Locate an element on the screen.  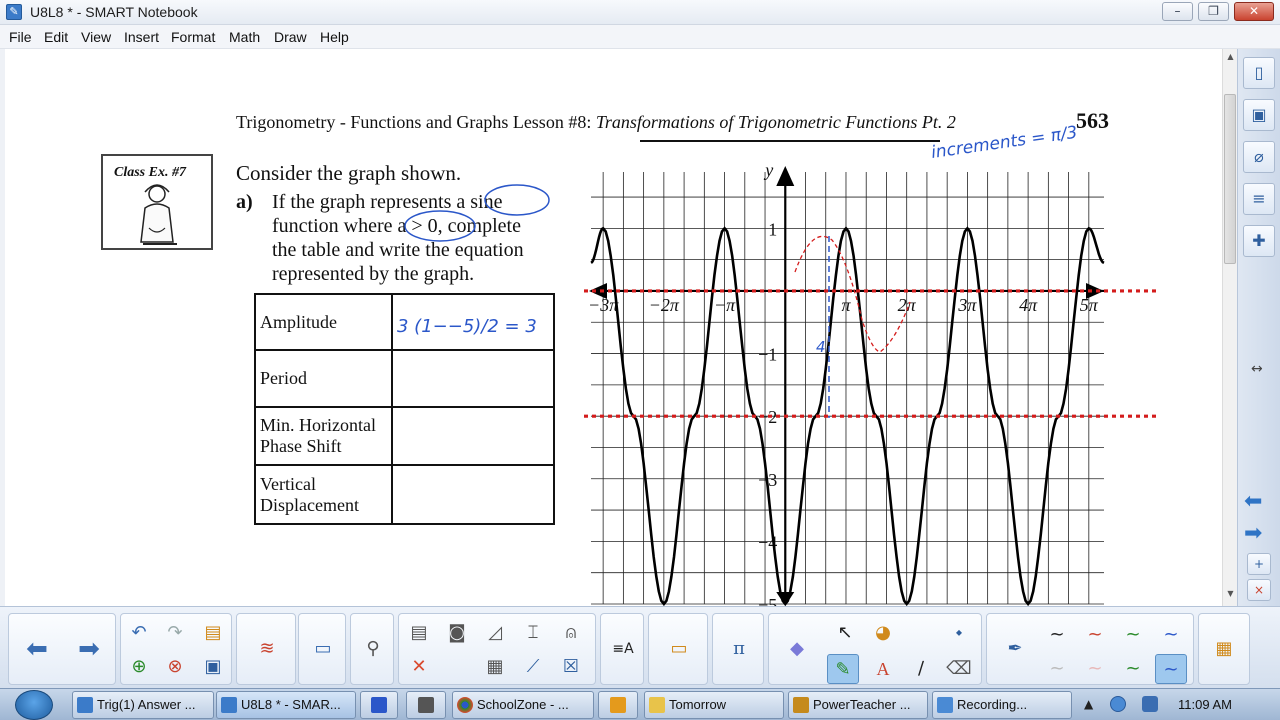
tray-clock: 11:09 AM is located at coordinates (1205, 704).